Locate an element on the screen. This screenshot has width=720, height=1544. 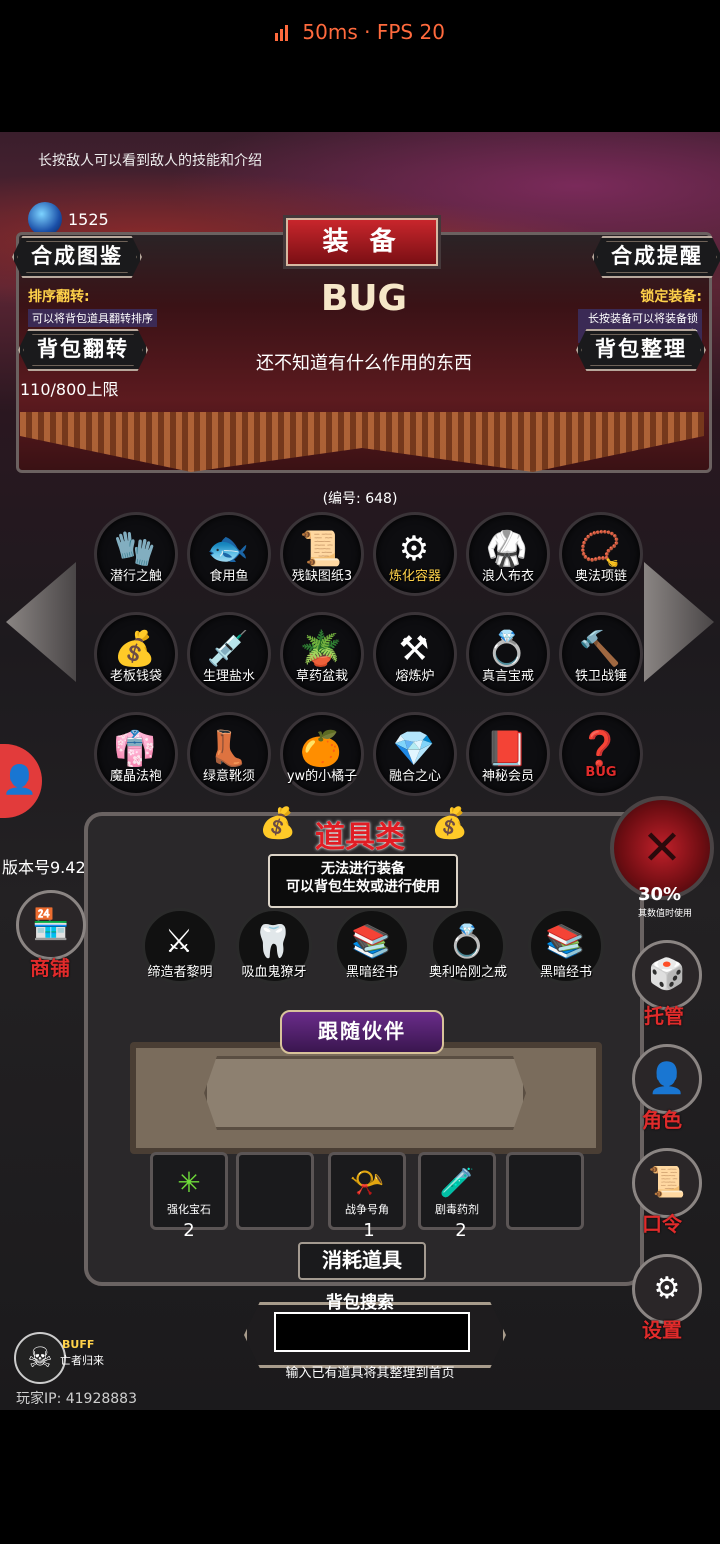
bag-search-input is located at coordinates (372, 1332).